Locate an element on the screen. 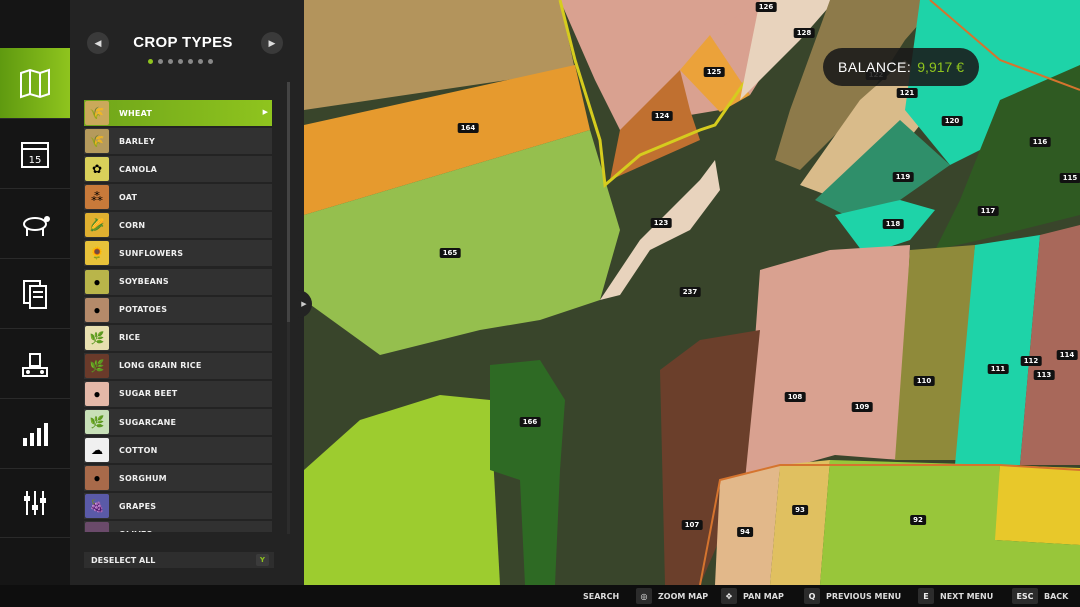  canola-icon: ✿ is located at coordinates (97, 169).